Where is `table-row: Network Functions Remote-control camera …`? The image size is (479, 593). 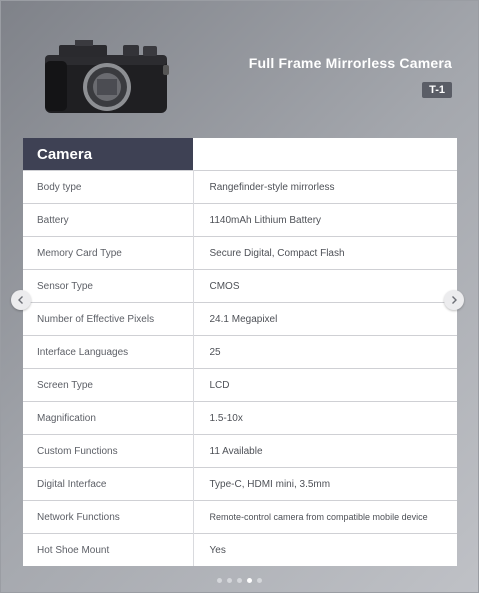 table-row: Network Functions Remote-control camera … is located at coordinates (240, 517).